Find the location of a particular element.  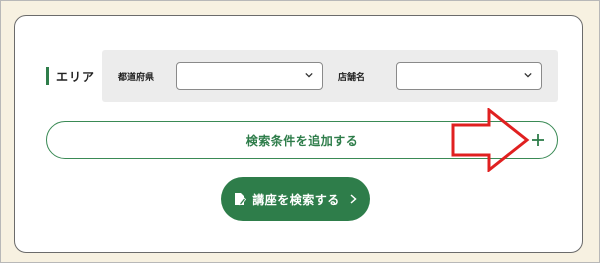

document-pen-icon is located at coordinates (241, 199).